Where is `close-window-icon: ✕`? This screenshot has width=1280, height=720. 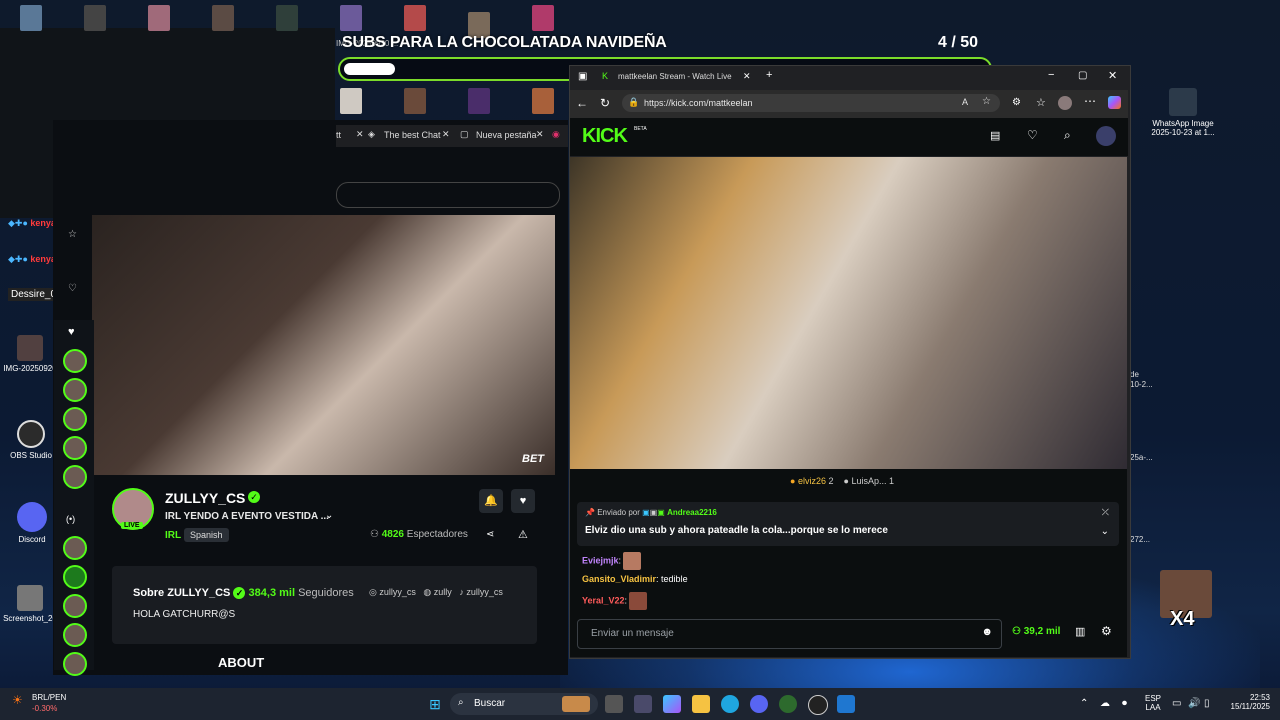 close-window-icon: ✕ is located at coordinates (1112, 75).